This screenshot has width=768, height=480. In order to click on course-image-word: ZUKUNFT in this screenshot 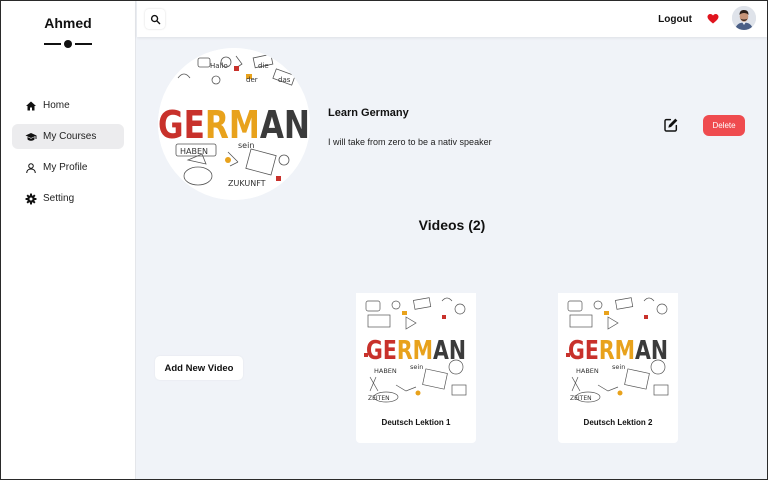, I will do `click(247, 183)`.